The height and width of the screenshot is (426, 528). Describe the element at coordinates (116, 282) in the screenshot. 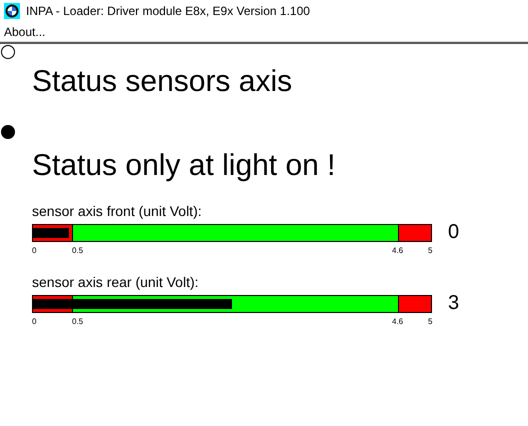

I see `gauge-label: sensor axis rear (unit Volt):` at that location.